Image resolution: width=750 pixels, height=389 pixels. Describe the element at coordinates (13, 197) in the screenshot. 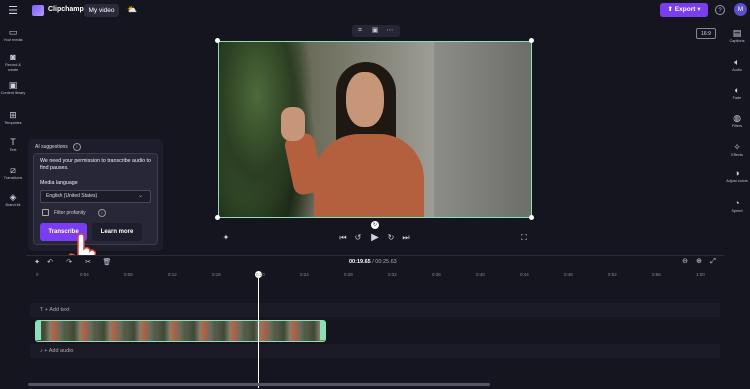

I see `brand-kit-icon: ◈` at that location.